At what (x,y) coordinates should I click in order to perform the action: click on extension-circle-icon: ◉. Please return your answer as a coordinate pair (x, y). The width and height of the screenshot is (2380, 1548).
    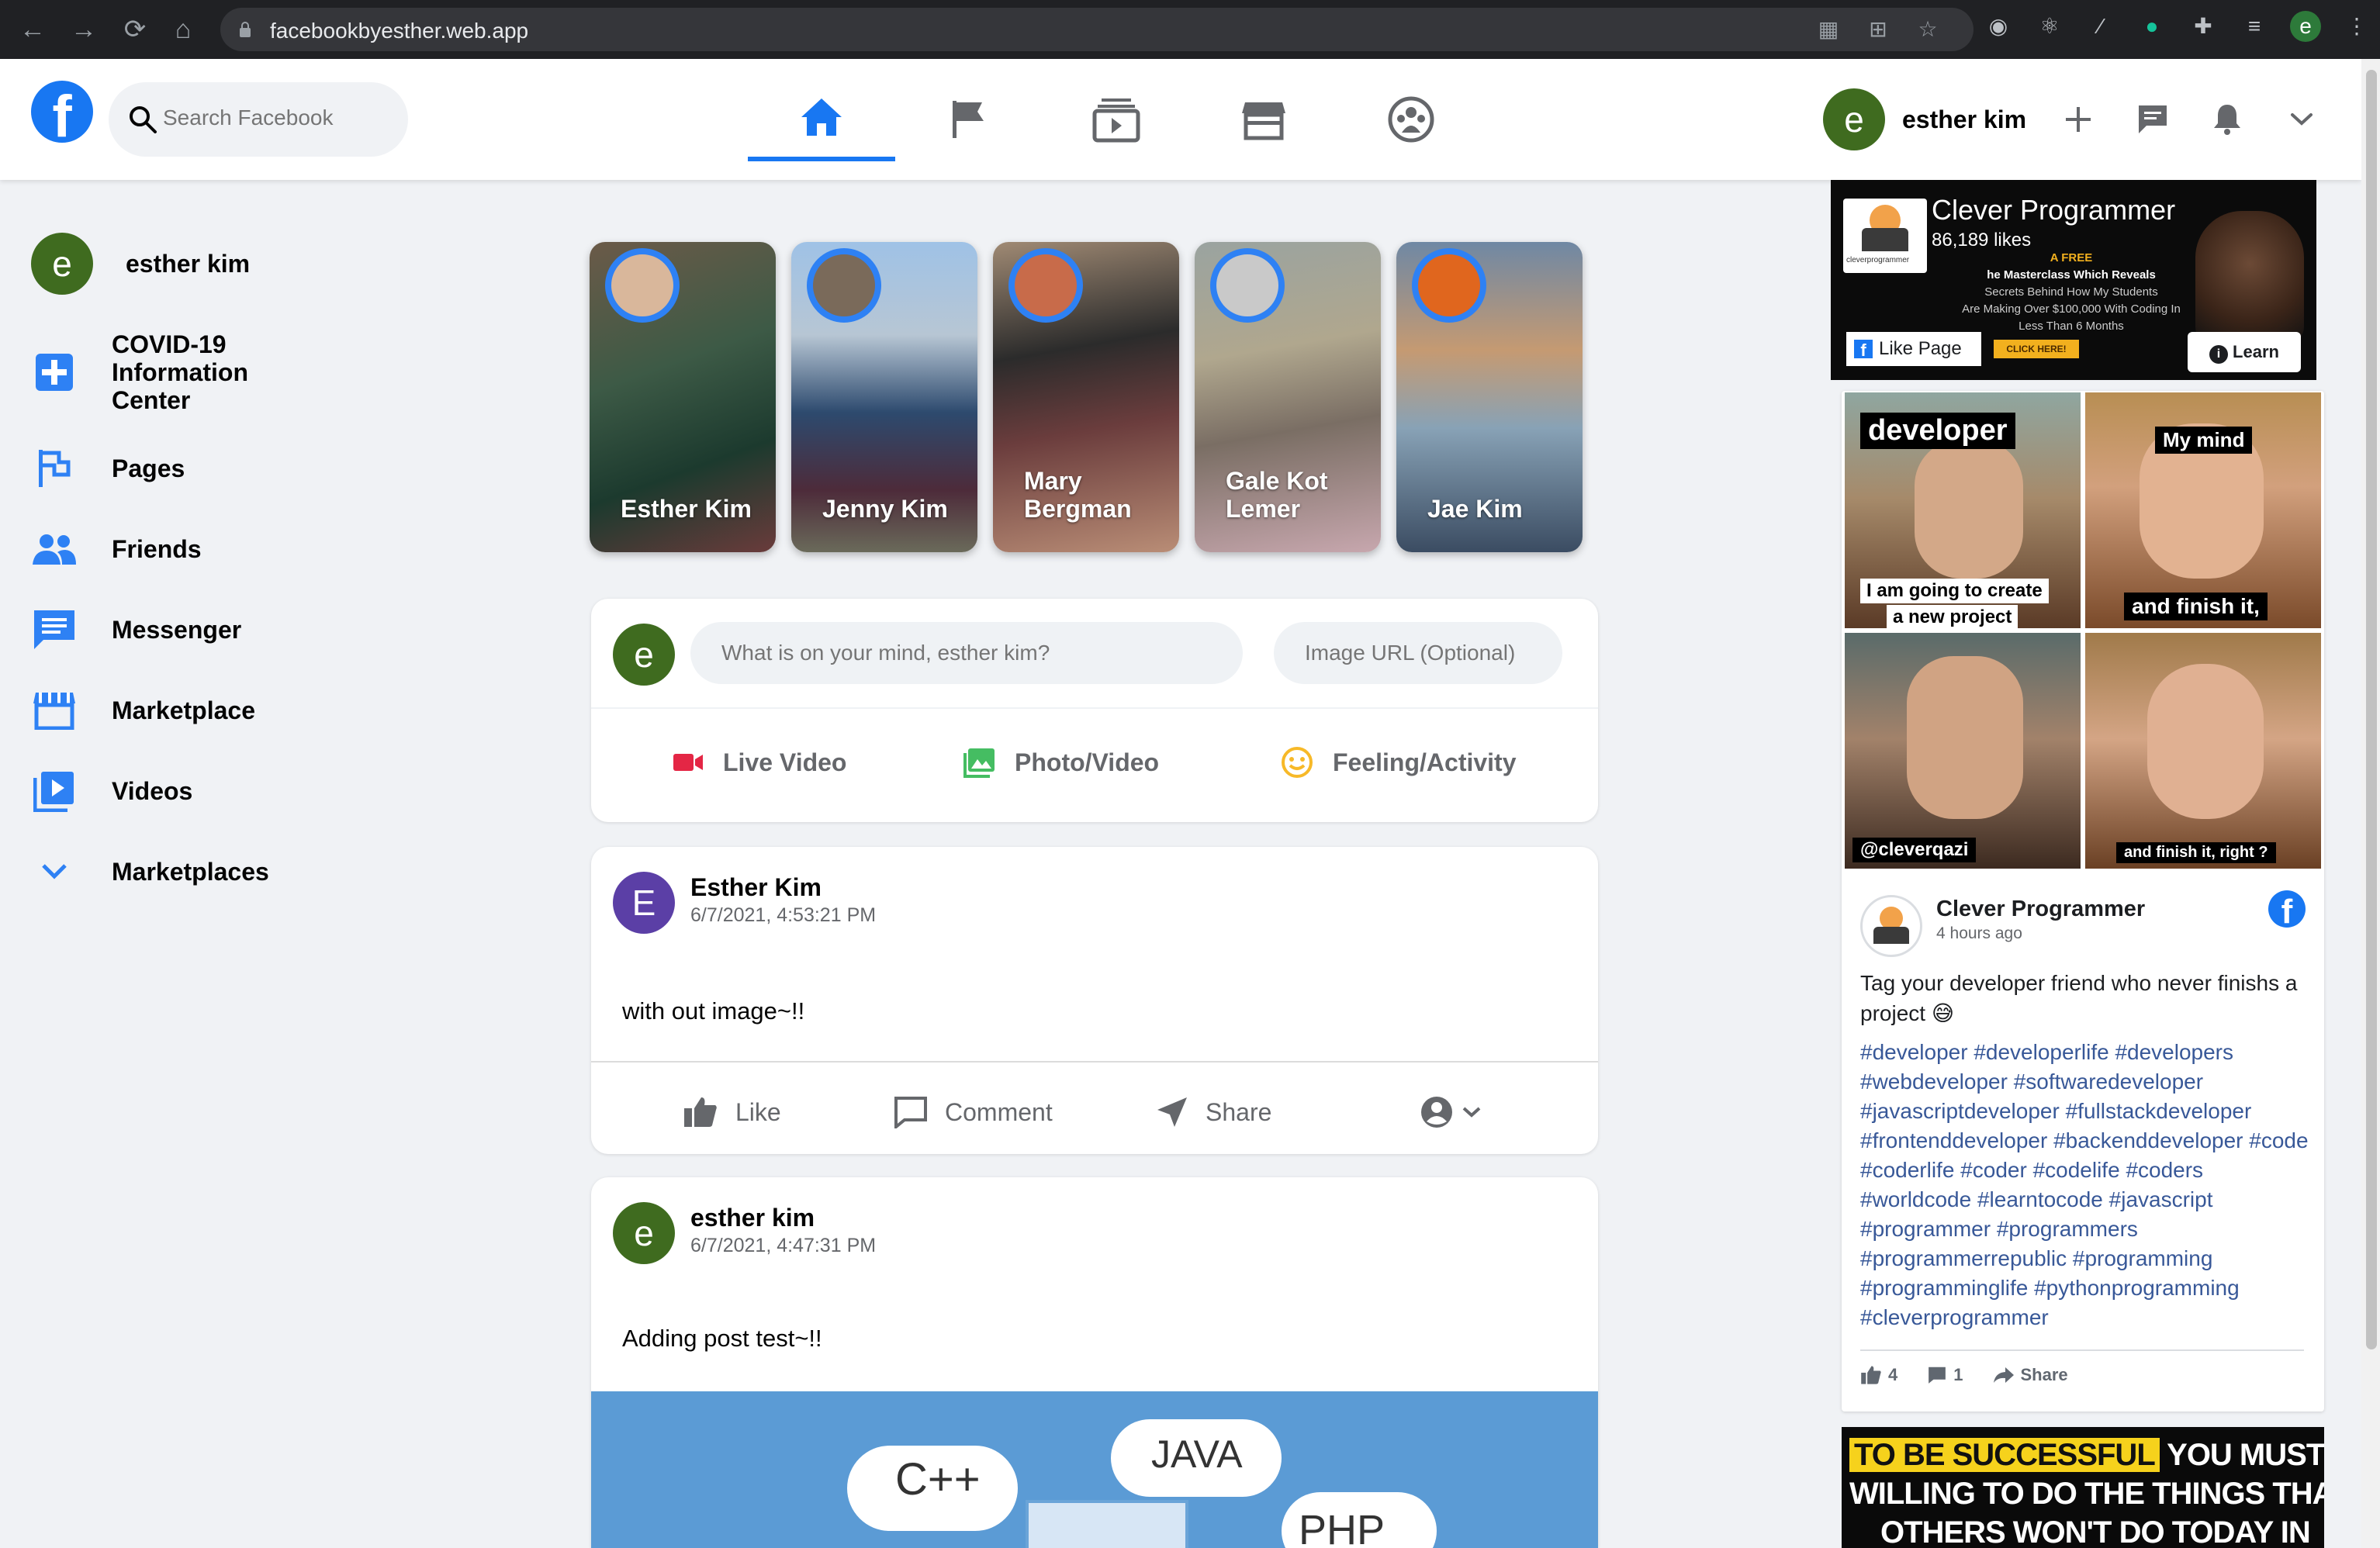
    Looking at the image, I should click on (1999, 26).